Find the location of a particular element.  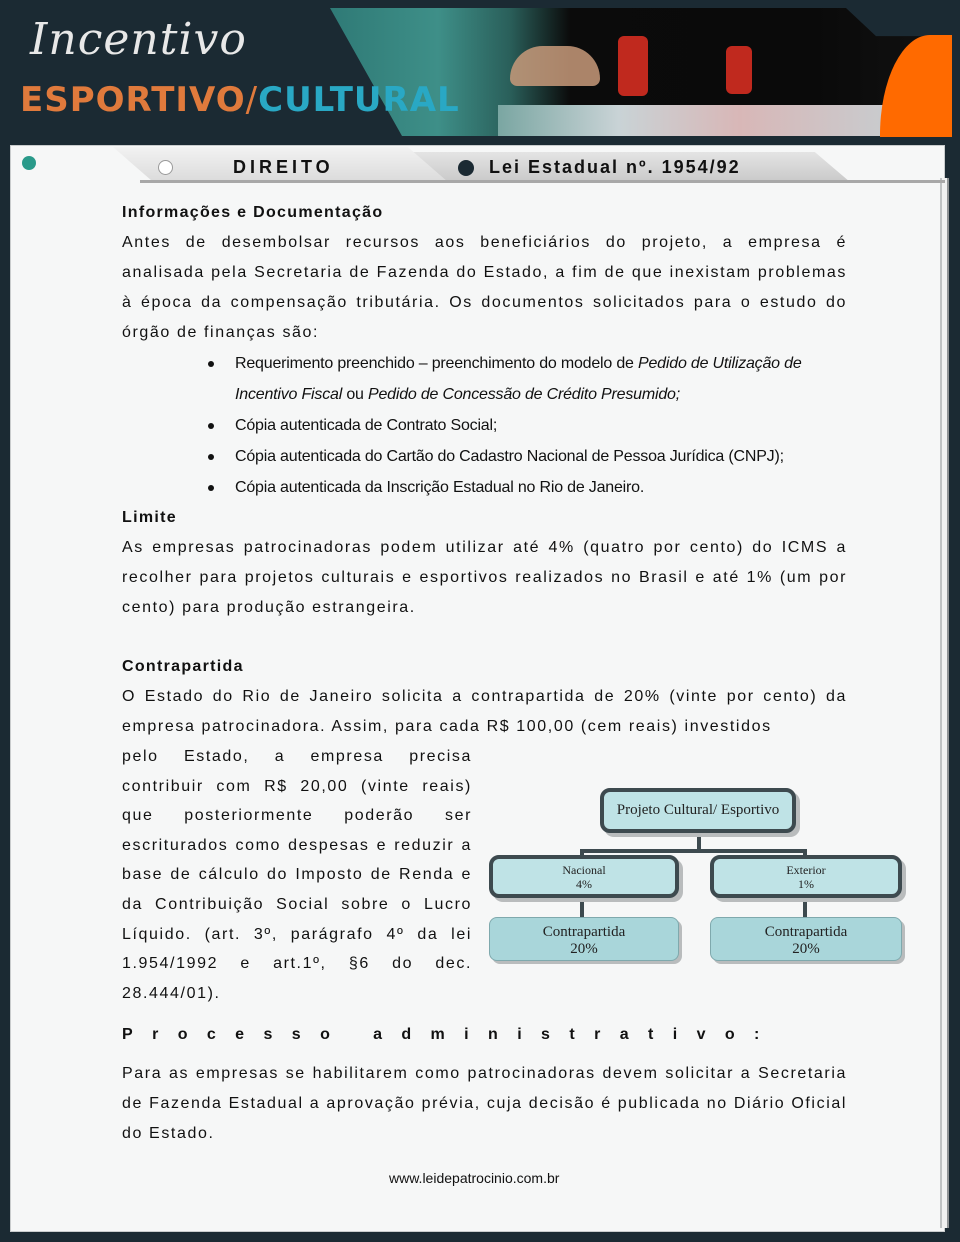

circle-outline-icon is located at coordinates (165, 167).